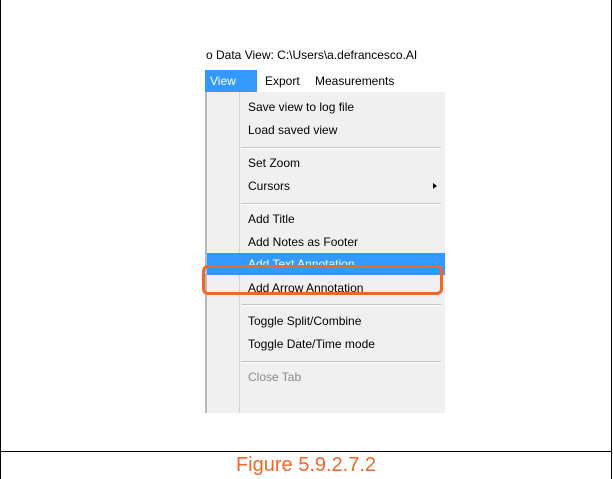 The image size is (613, 479). I want to click on menu-item-label: Cursors, so click(269, 186).